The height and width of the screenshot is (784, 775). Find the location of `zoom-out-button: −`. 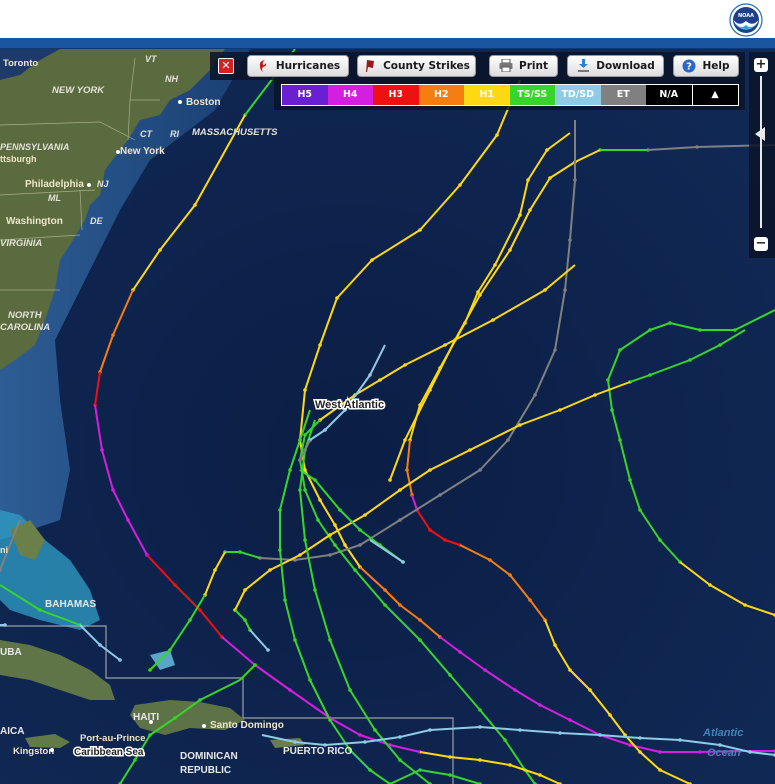

zoom-out-button: − is located at coordinates (761, 244).